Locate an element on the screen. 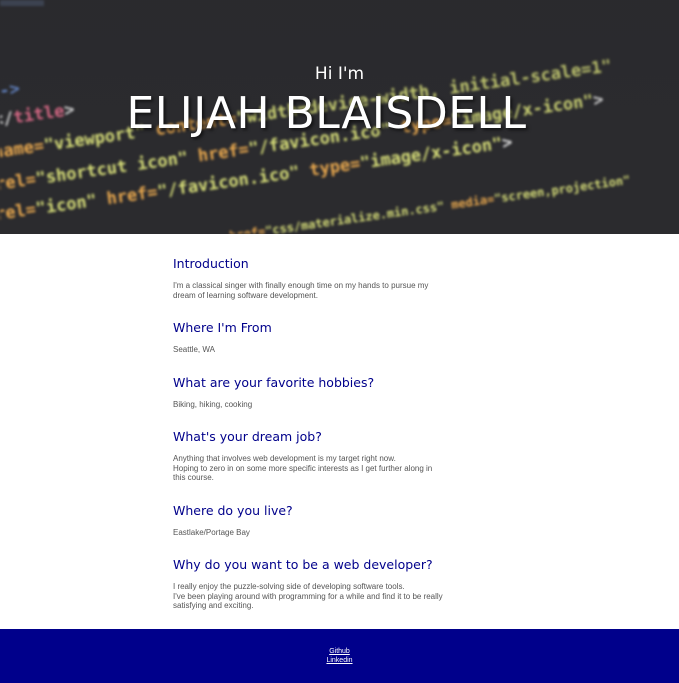 This screenshot has width=679, height=683. section-answer: Seattle, WA is located at coordinates (194, 349).